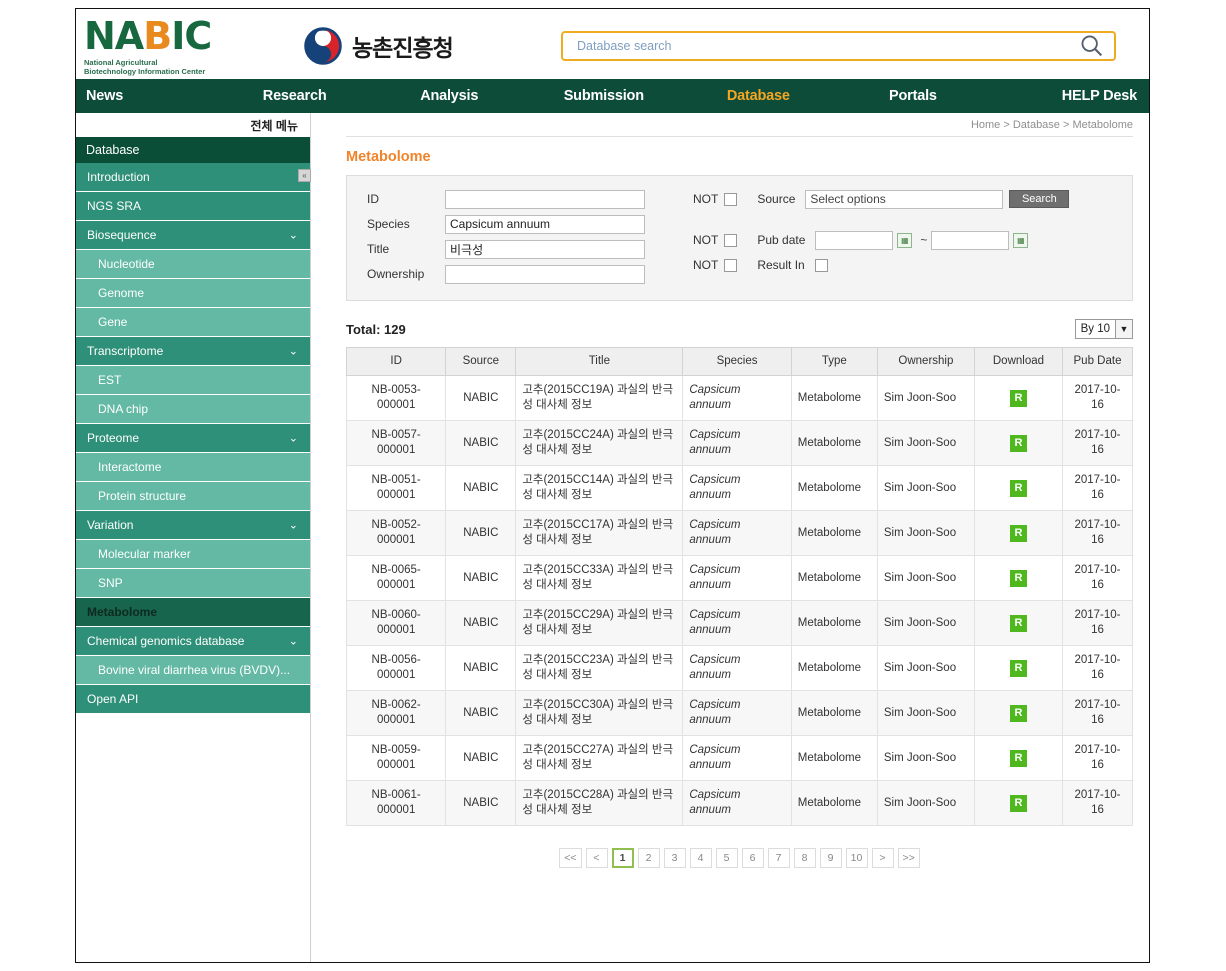  I want to click on nav-item-news: News, so click(146, 96).